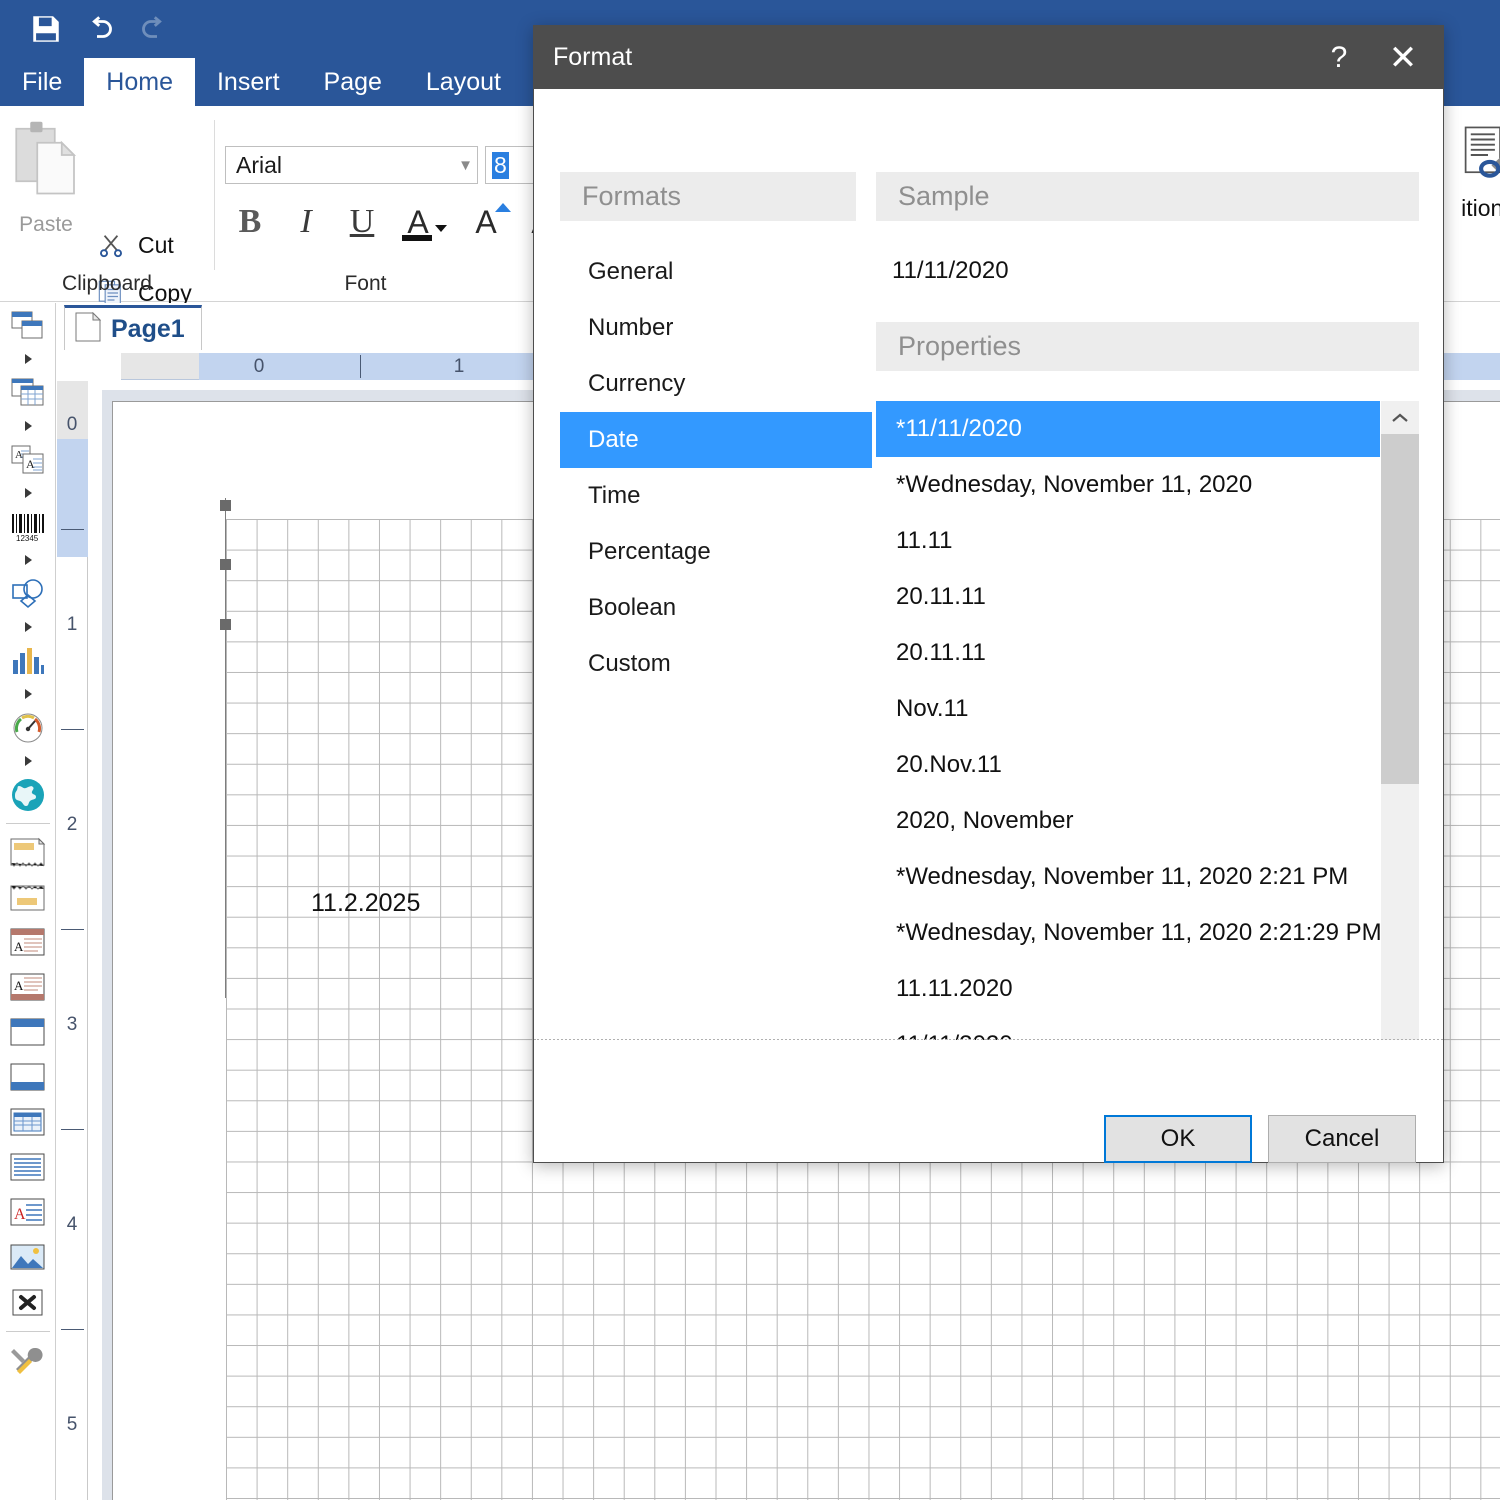 The height and width of the screenshot is (1500, 1500). What do you see at coordinates (716, 440) in the screenshot?
I see `format-item-date: Date` at bounding box center [716, 440].